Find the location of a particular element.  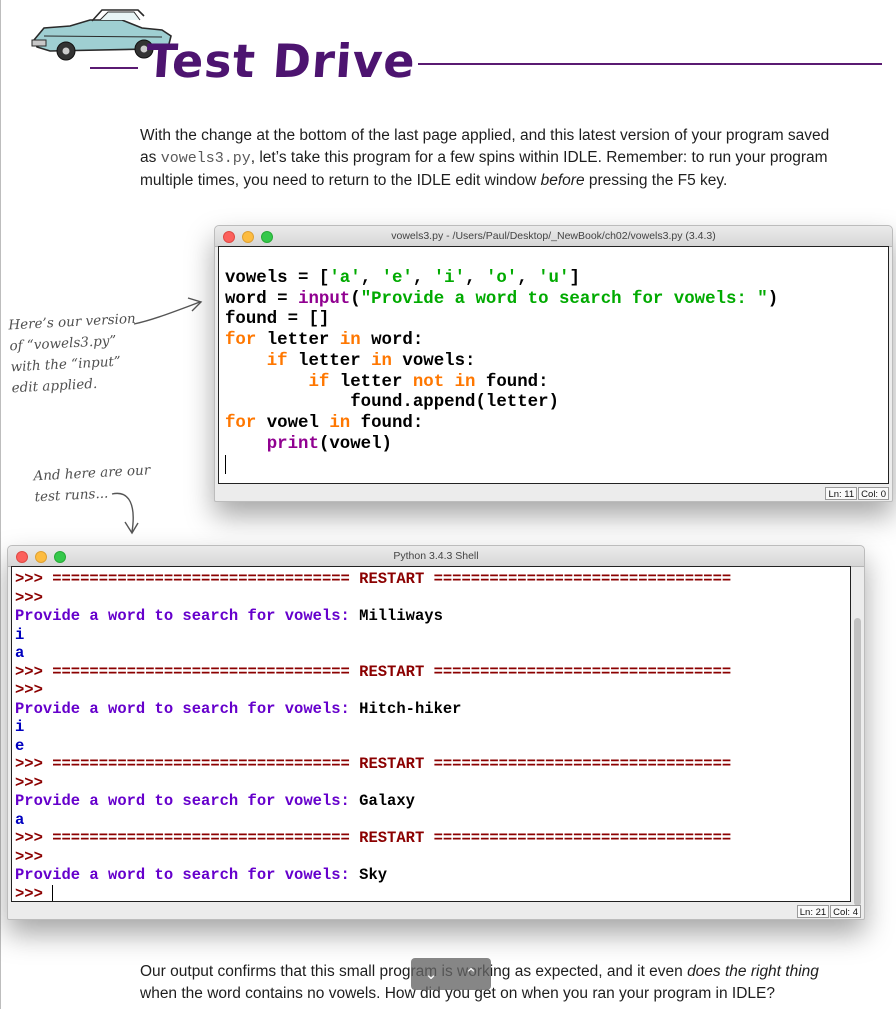

code-token: ] is located at coordinates (574, 278).